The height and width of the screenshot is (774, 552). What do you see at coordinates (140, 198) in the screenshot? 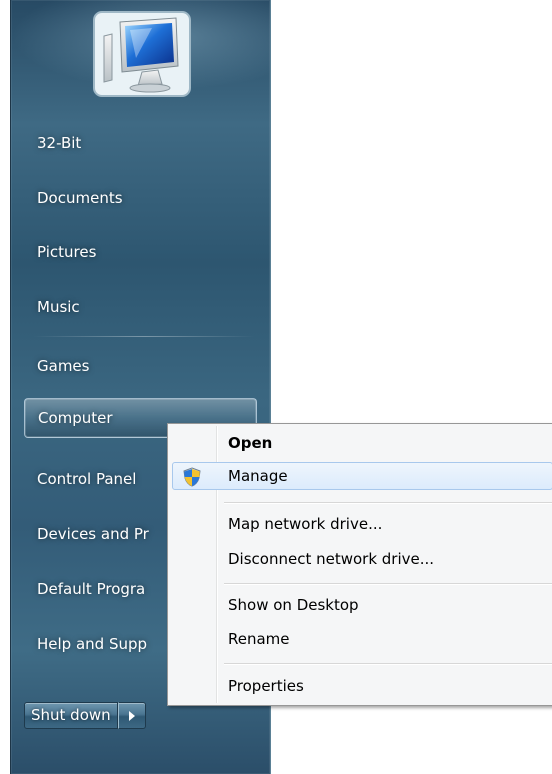
I see `start-item-documents: Documents` at bounding box center [140, 198].